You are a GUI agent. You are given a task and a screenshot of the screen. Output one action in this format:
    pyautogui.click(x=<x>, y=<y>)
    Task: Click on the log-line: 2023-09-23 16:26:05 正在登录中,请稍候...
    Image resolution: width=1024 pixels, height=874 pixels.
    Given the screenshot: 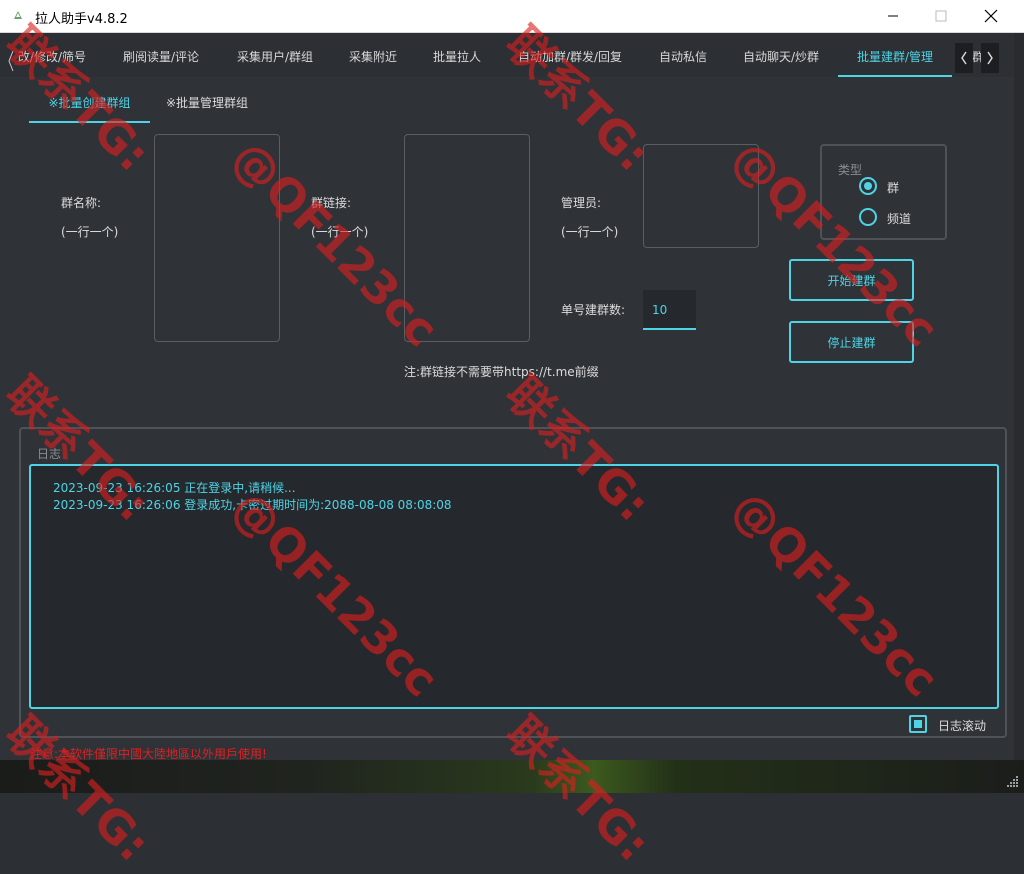 What is the action you would take?
    pyautogui.click(x=174, y=488)
    